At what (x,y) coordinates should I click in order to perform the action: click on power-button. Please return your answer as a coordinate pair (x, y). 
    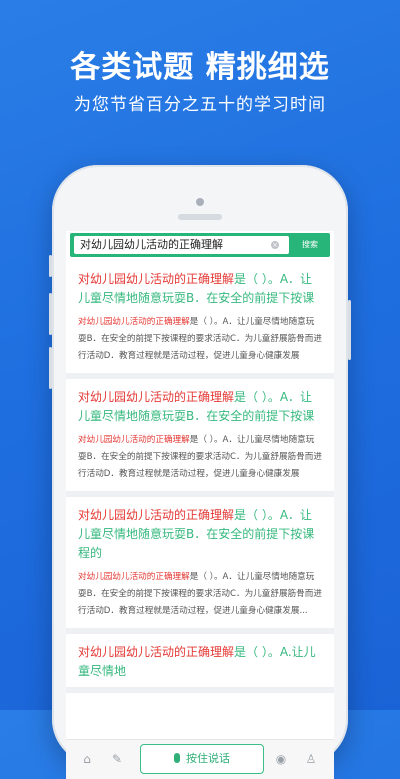
    Looking at the image, I should click on (349, 330).